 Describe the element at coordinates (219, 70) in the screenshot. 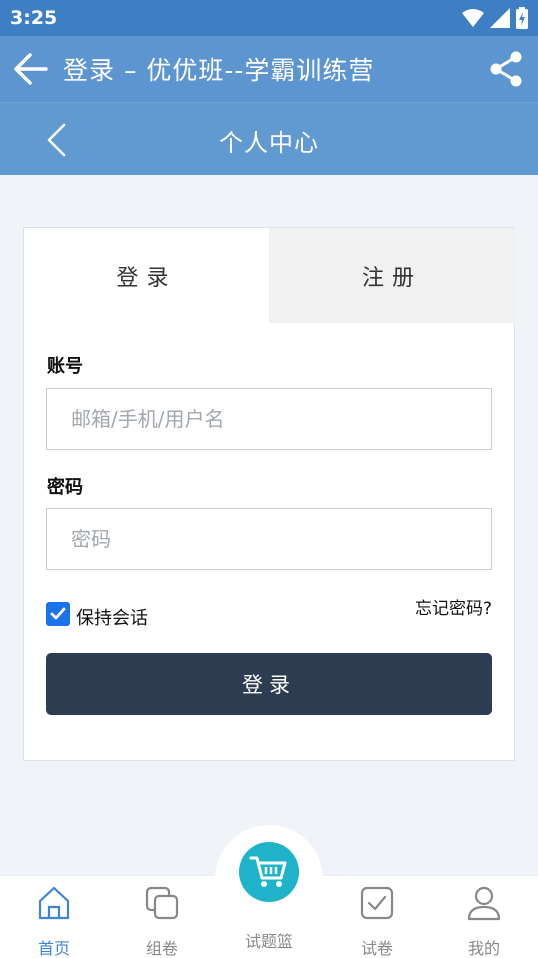

I see `app-title: 登录 – 优优班--学霸训练营` at that location.